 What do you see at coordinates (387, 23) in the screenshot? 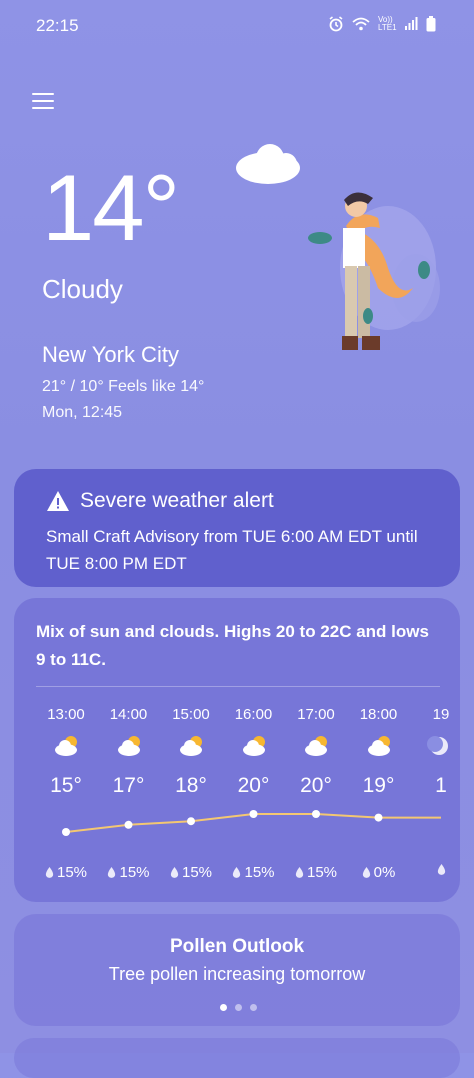
I see `network-type-label: Vo)) LTE1` at bounding box center [387, 23].